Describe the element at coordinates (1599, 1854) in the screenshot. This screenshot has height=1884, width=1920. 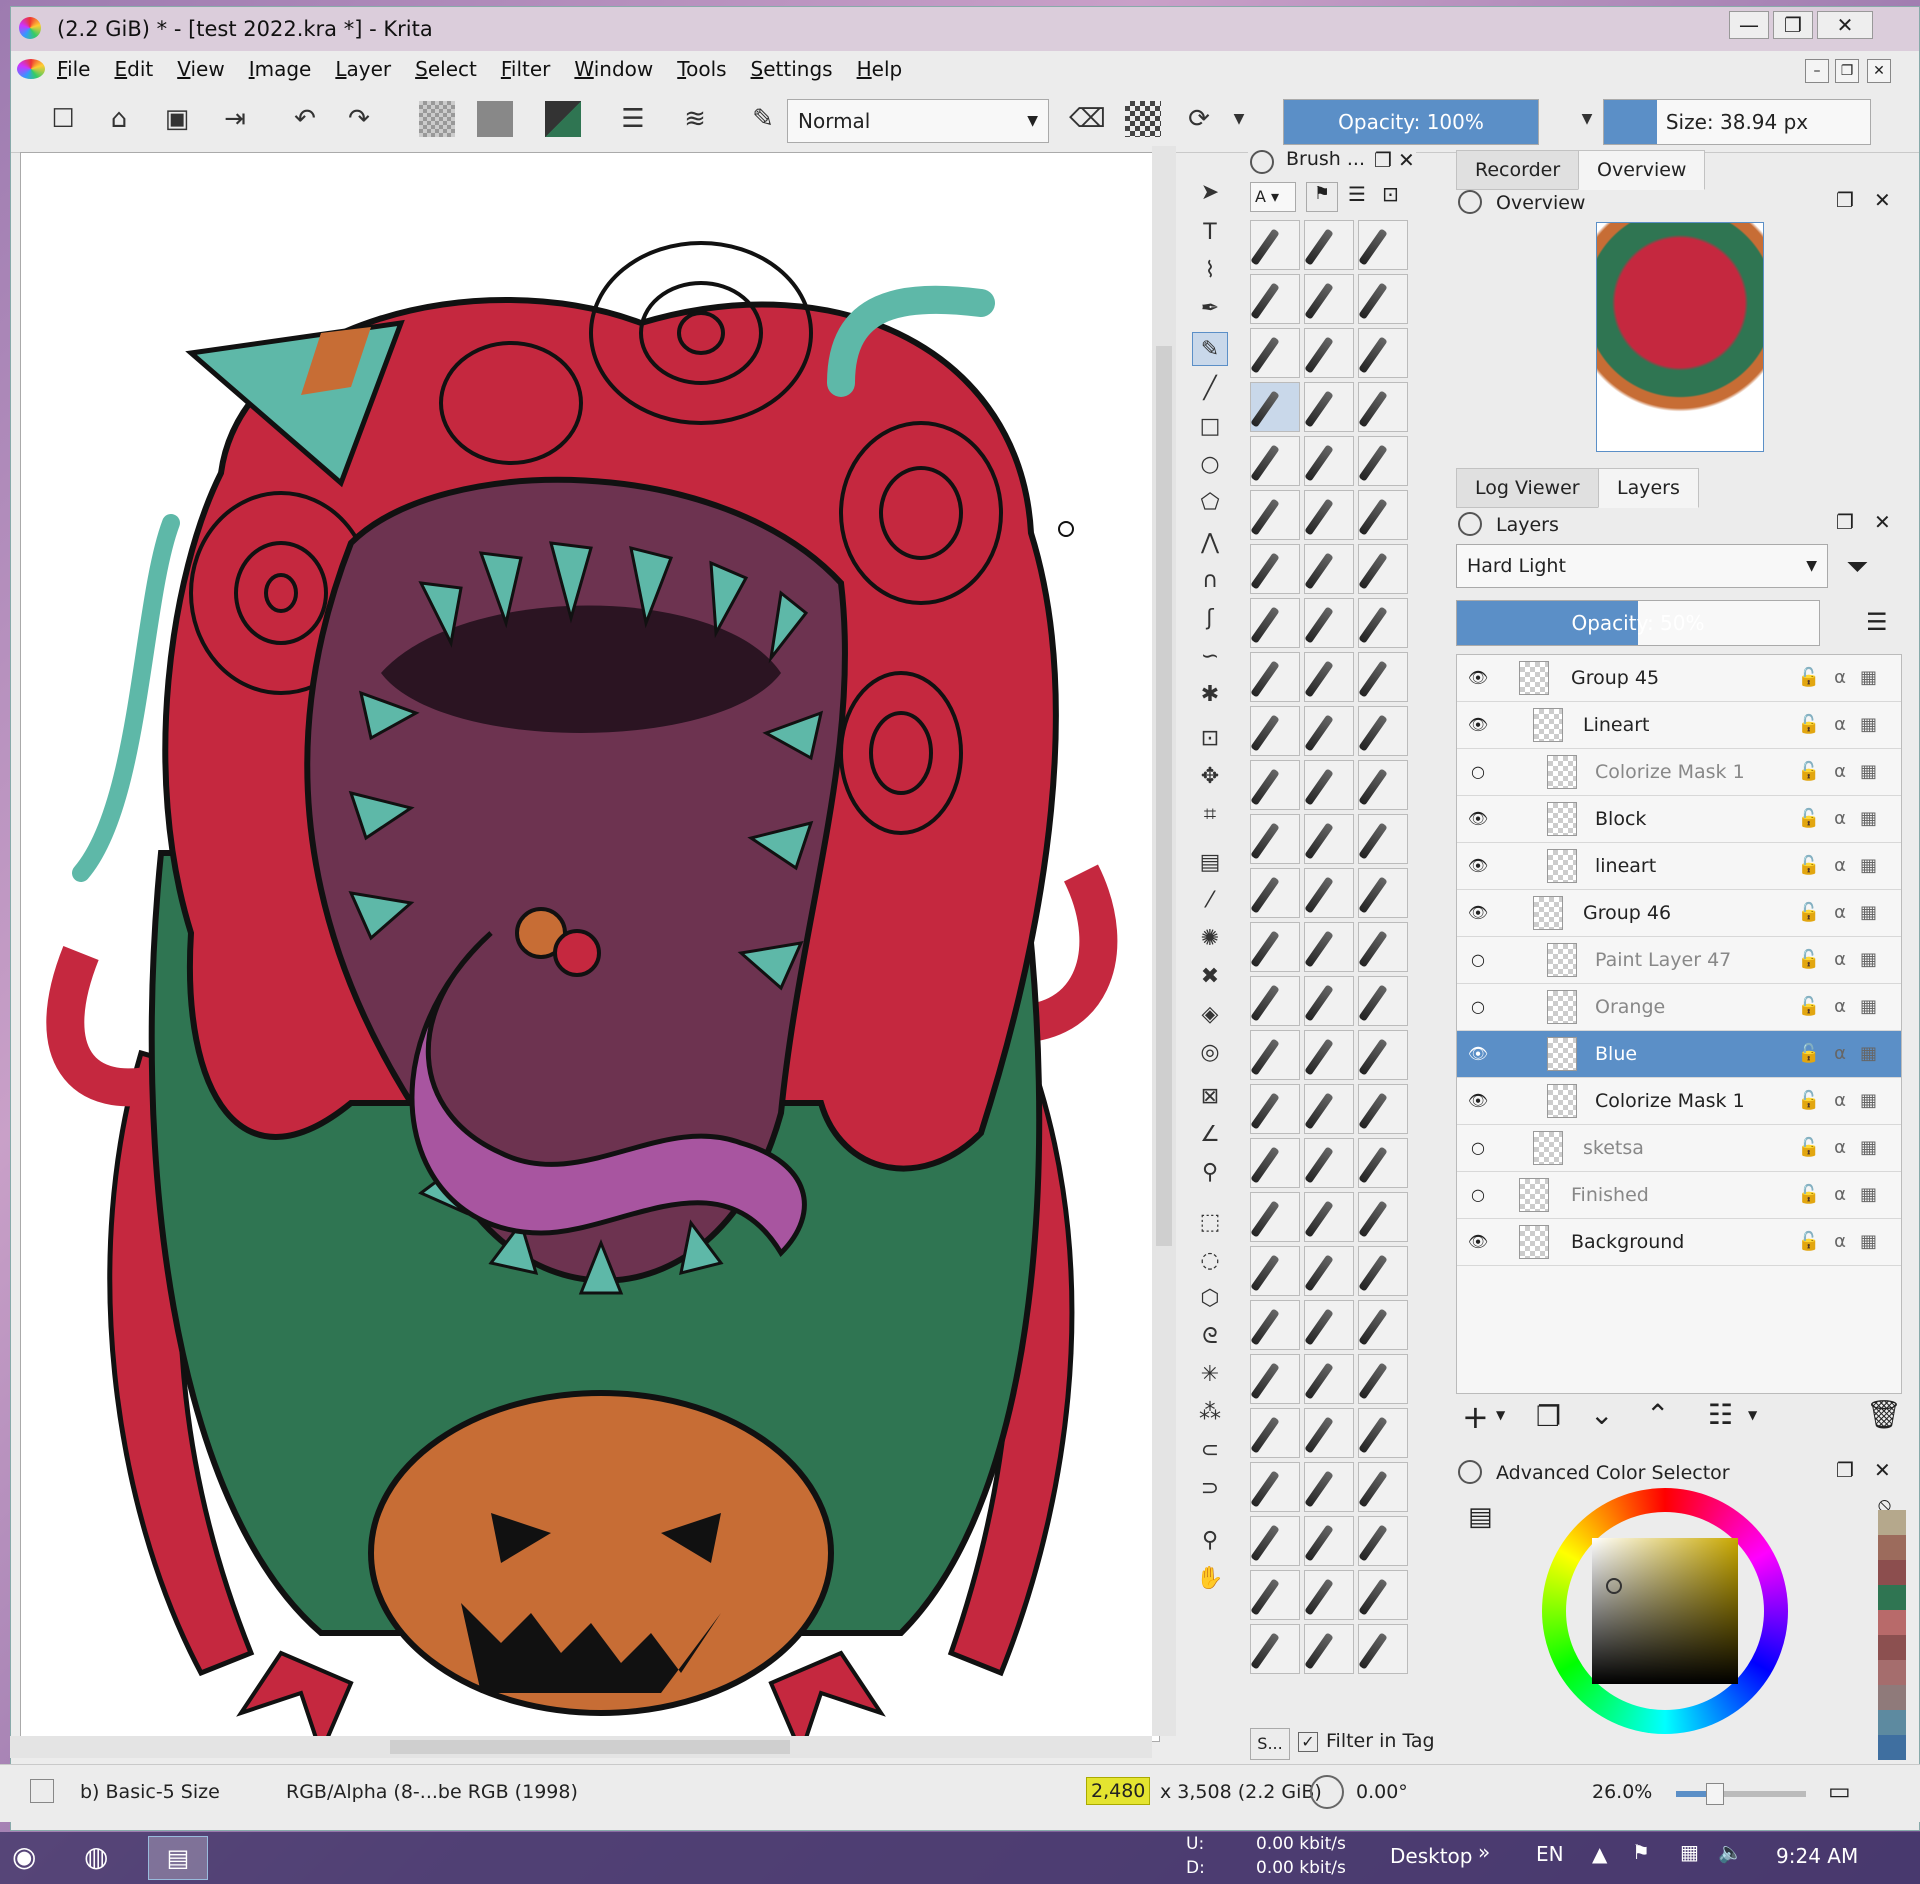
I see `tray-expand-icon: ▲` at that location.